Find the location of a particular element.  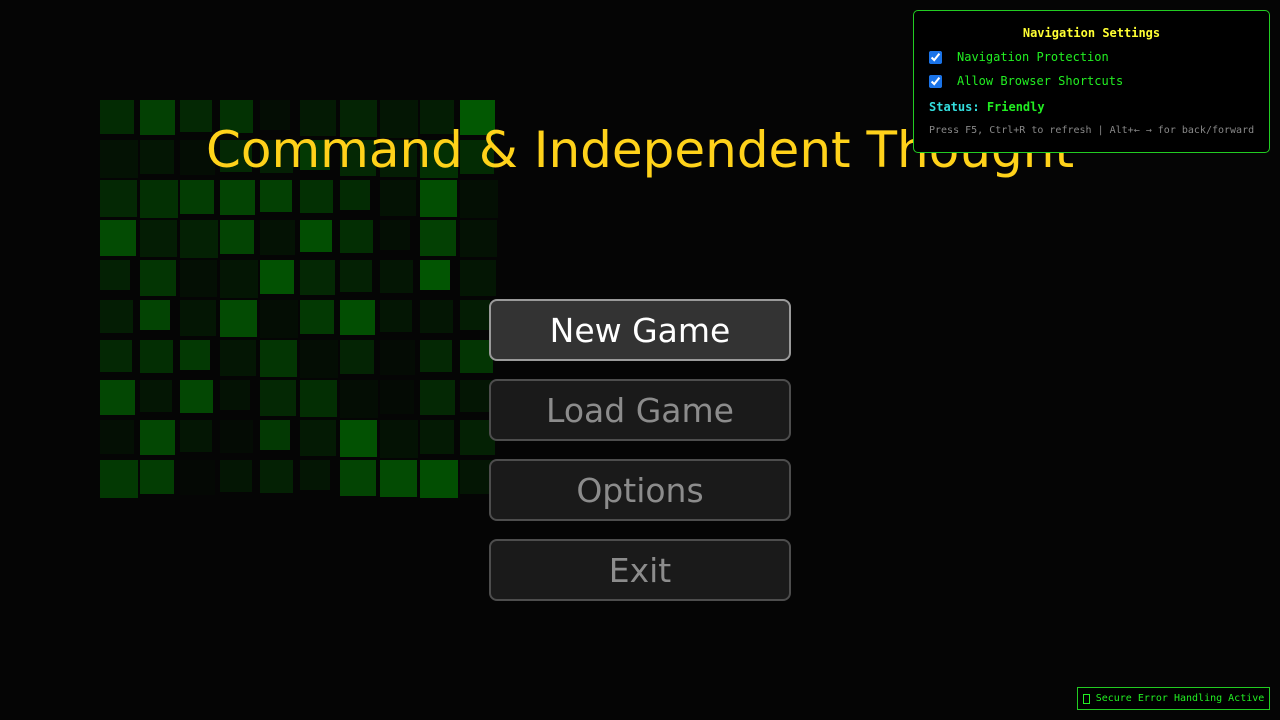

browser-shortcuts-option: Allow Browser Shortcuts is located at coordinates (1026, 81).